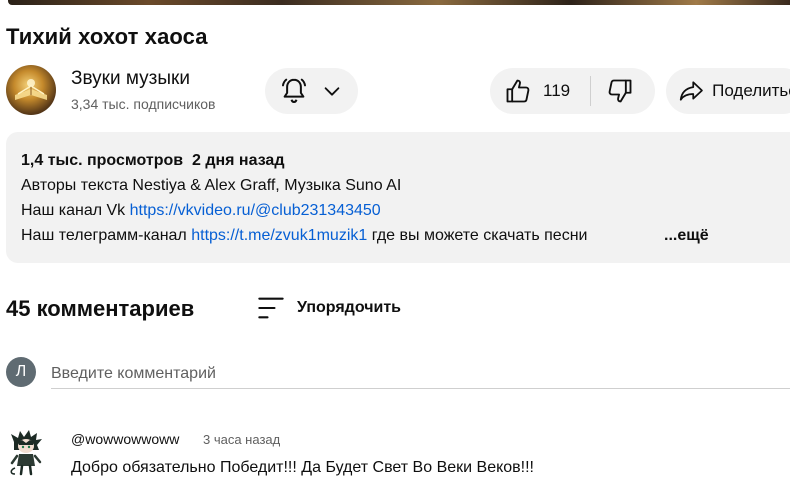 Image resolution: width=790 pixels, height=490 pixels. I want to click on anime-character-icon, so click(26, 453).